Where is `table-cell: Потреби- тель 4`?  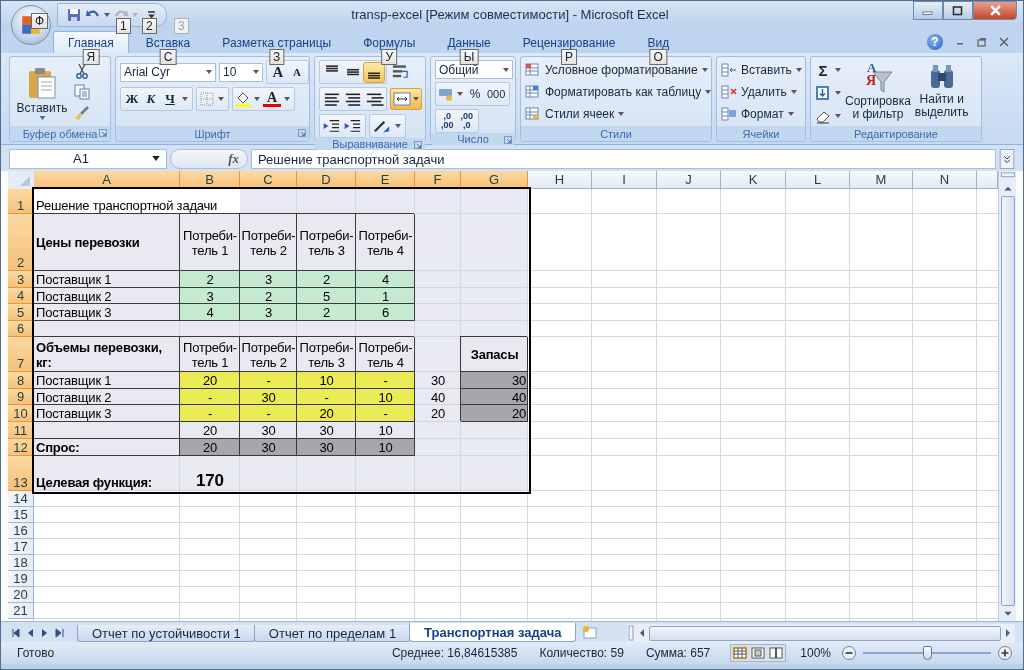 table-cell: Потреби- тель 4 is located at coordinates (385, 354).